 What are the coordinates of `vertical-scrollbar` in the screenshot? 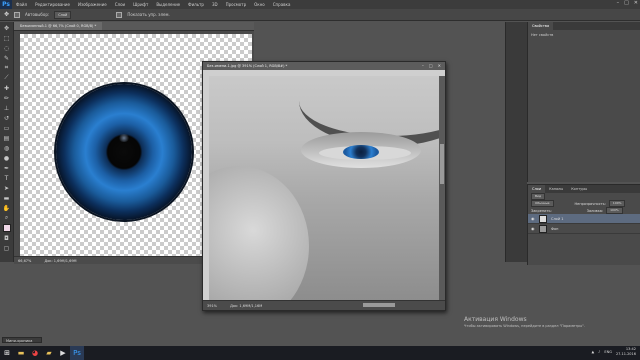 It's located at (442, 188).